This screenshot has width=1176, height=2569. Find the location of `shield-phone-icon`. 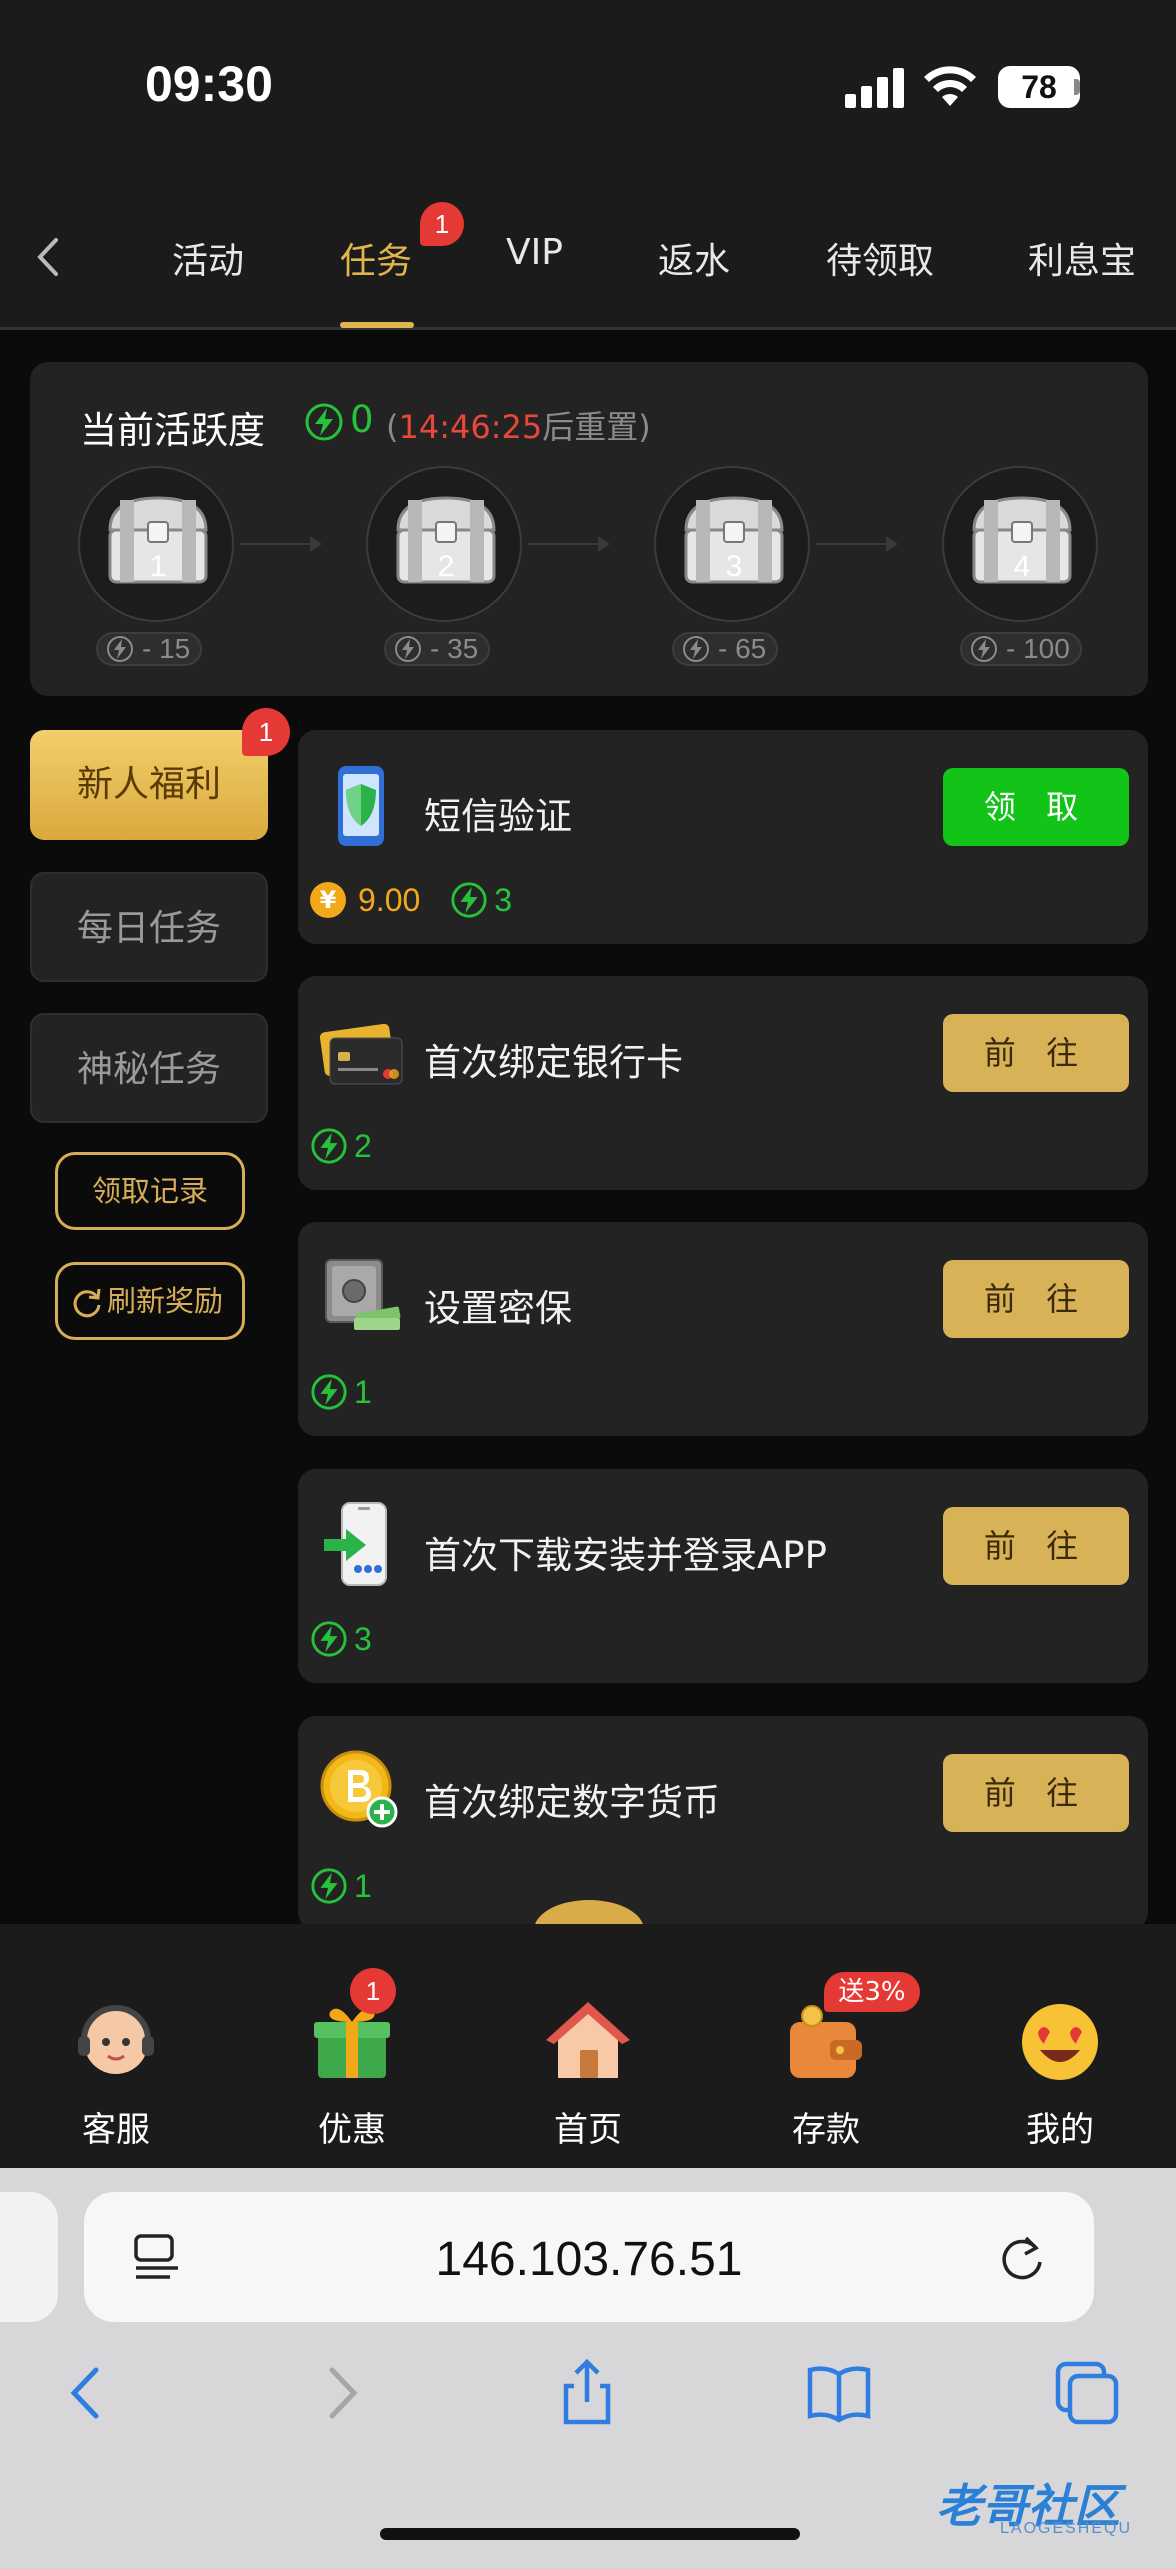

shield-phone-icon is located at coordinates (361, 806).